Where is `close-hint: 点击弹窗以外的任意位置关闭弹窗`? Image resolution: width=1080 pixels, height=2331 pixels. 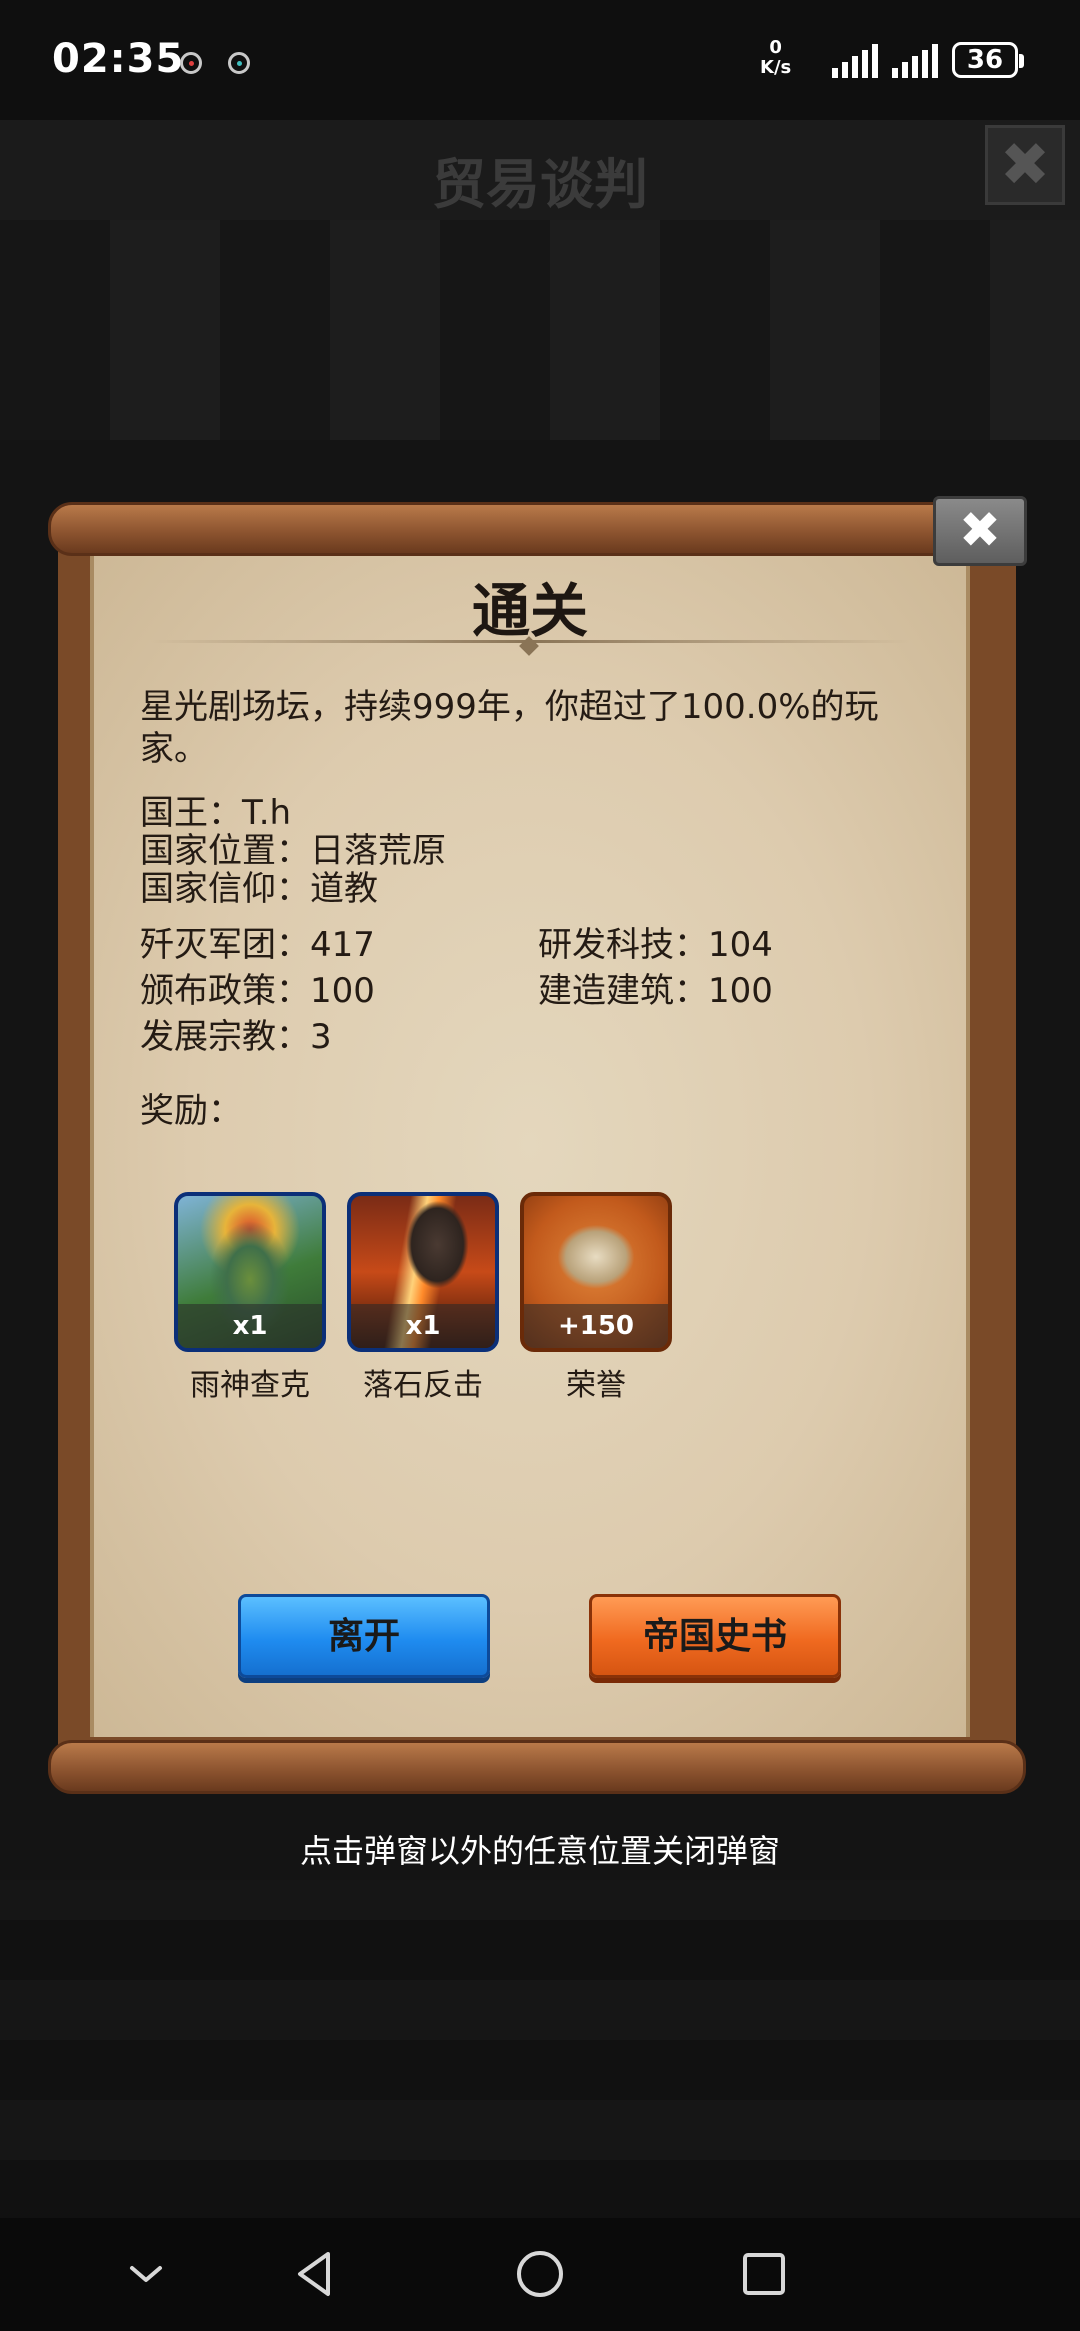
close-hint: 点击弹窗以外的任意位置关闭弹窗 is located at coordinates (539, 1851).